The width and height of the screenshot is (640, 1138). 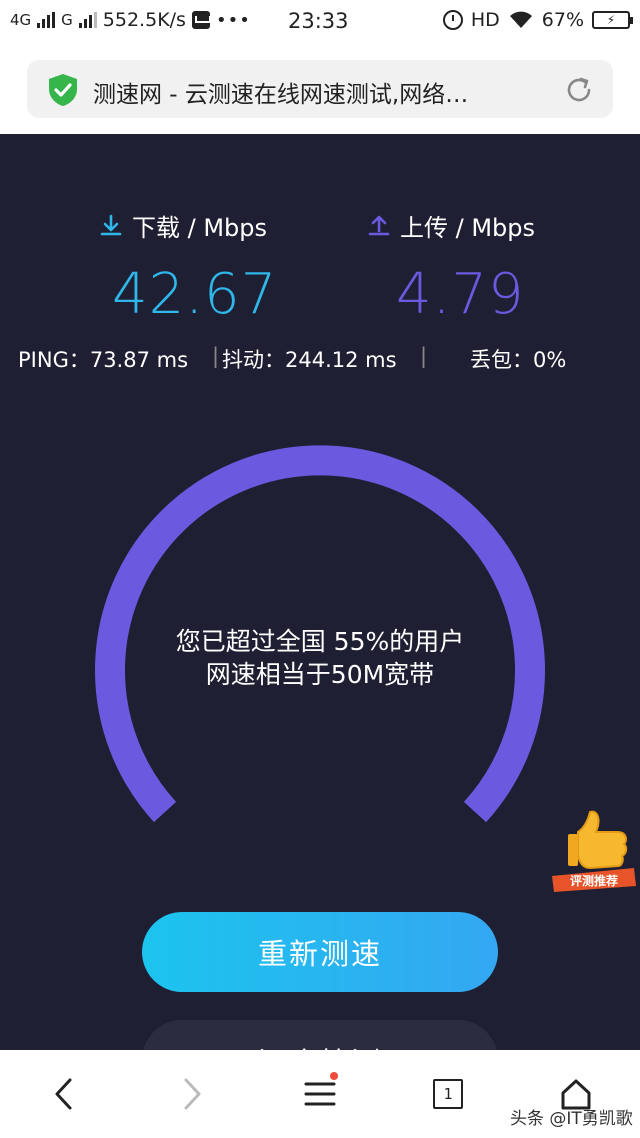 What do you see at coordinates (320, 1035) in the screenshot?
I see `deep-test-button: 深度检测` at bounding box center [320, 1035].